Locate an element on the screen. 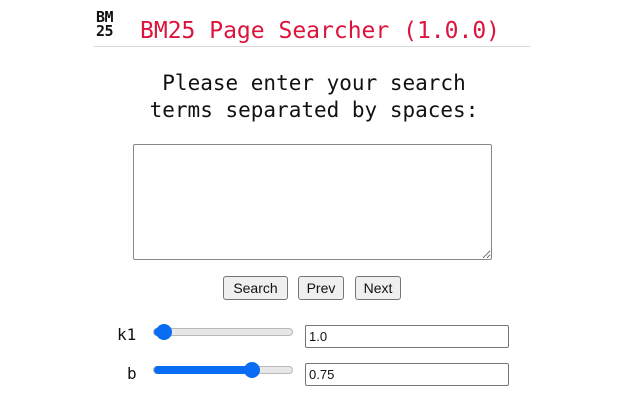 The height and width of the screenshot is (400, 640). app-header: BM 25 BM25 Page Searcher (1.0.0) is located at coordinates (312, 26).